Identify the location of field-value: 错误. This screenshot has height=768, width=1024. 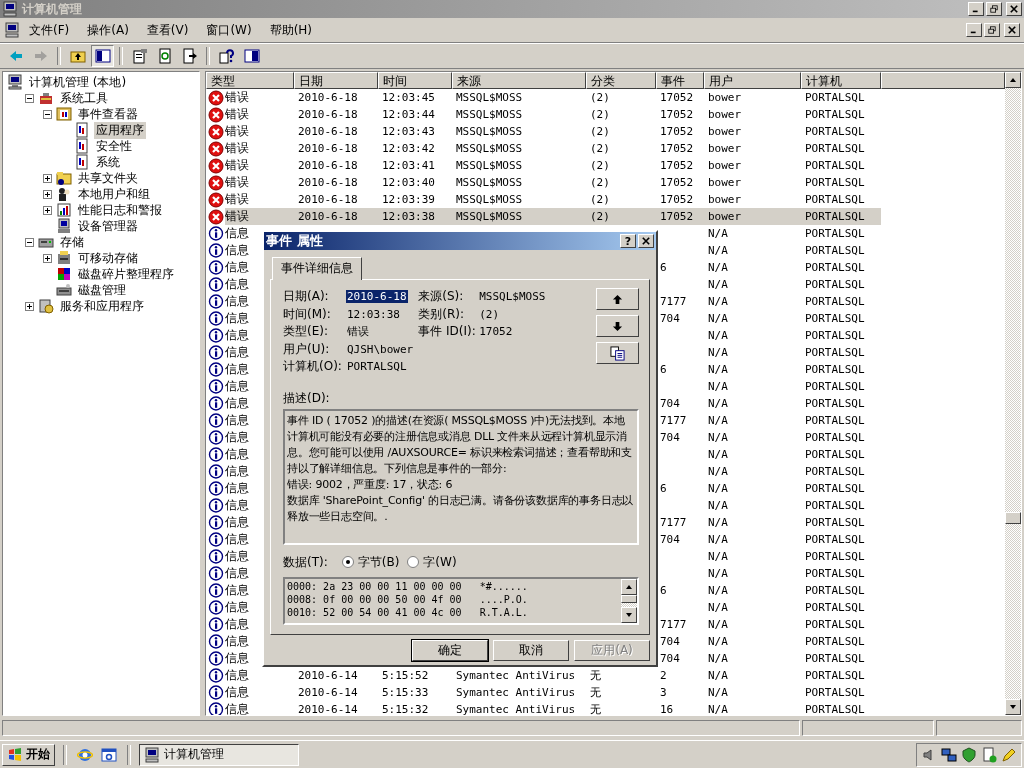
(358, 332).